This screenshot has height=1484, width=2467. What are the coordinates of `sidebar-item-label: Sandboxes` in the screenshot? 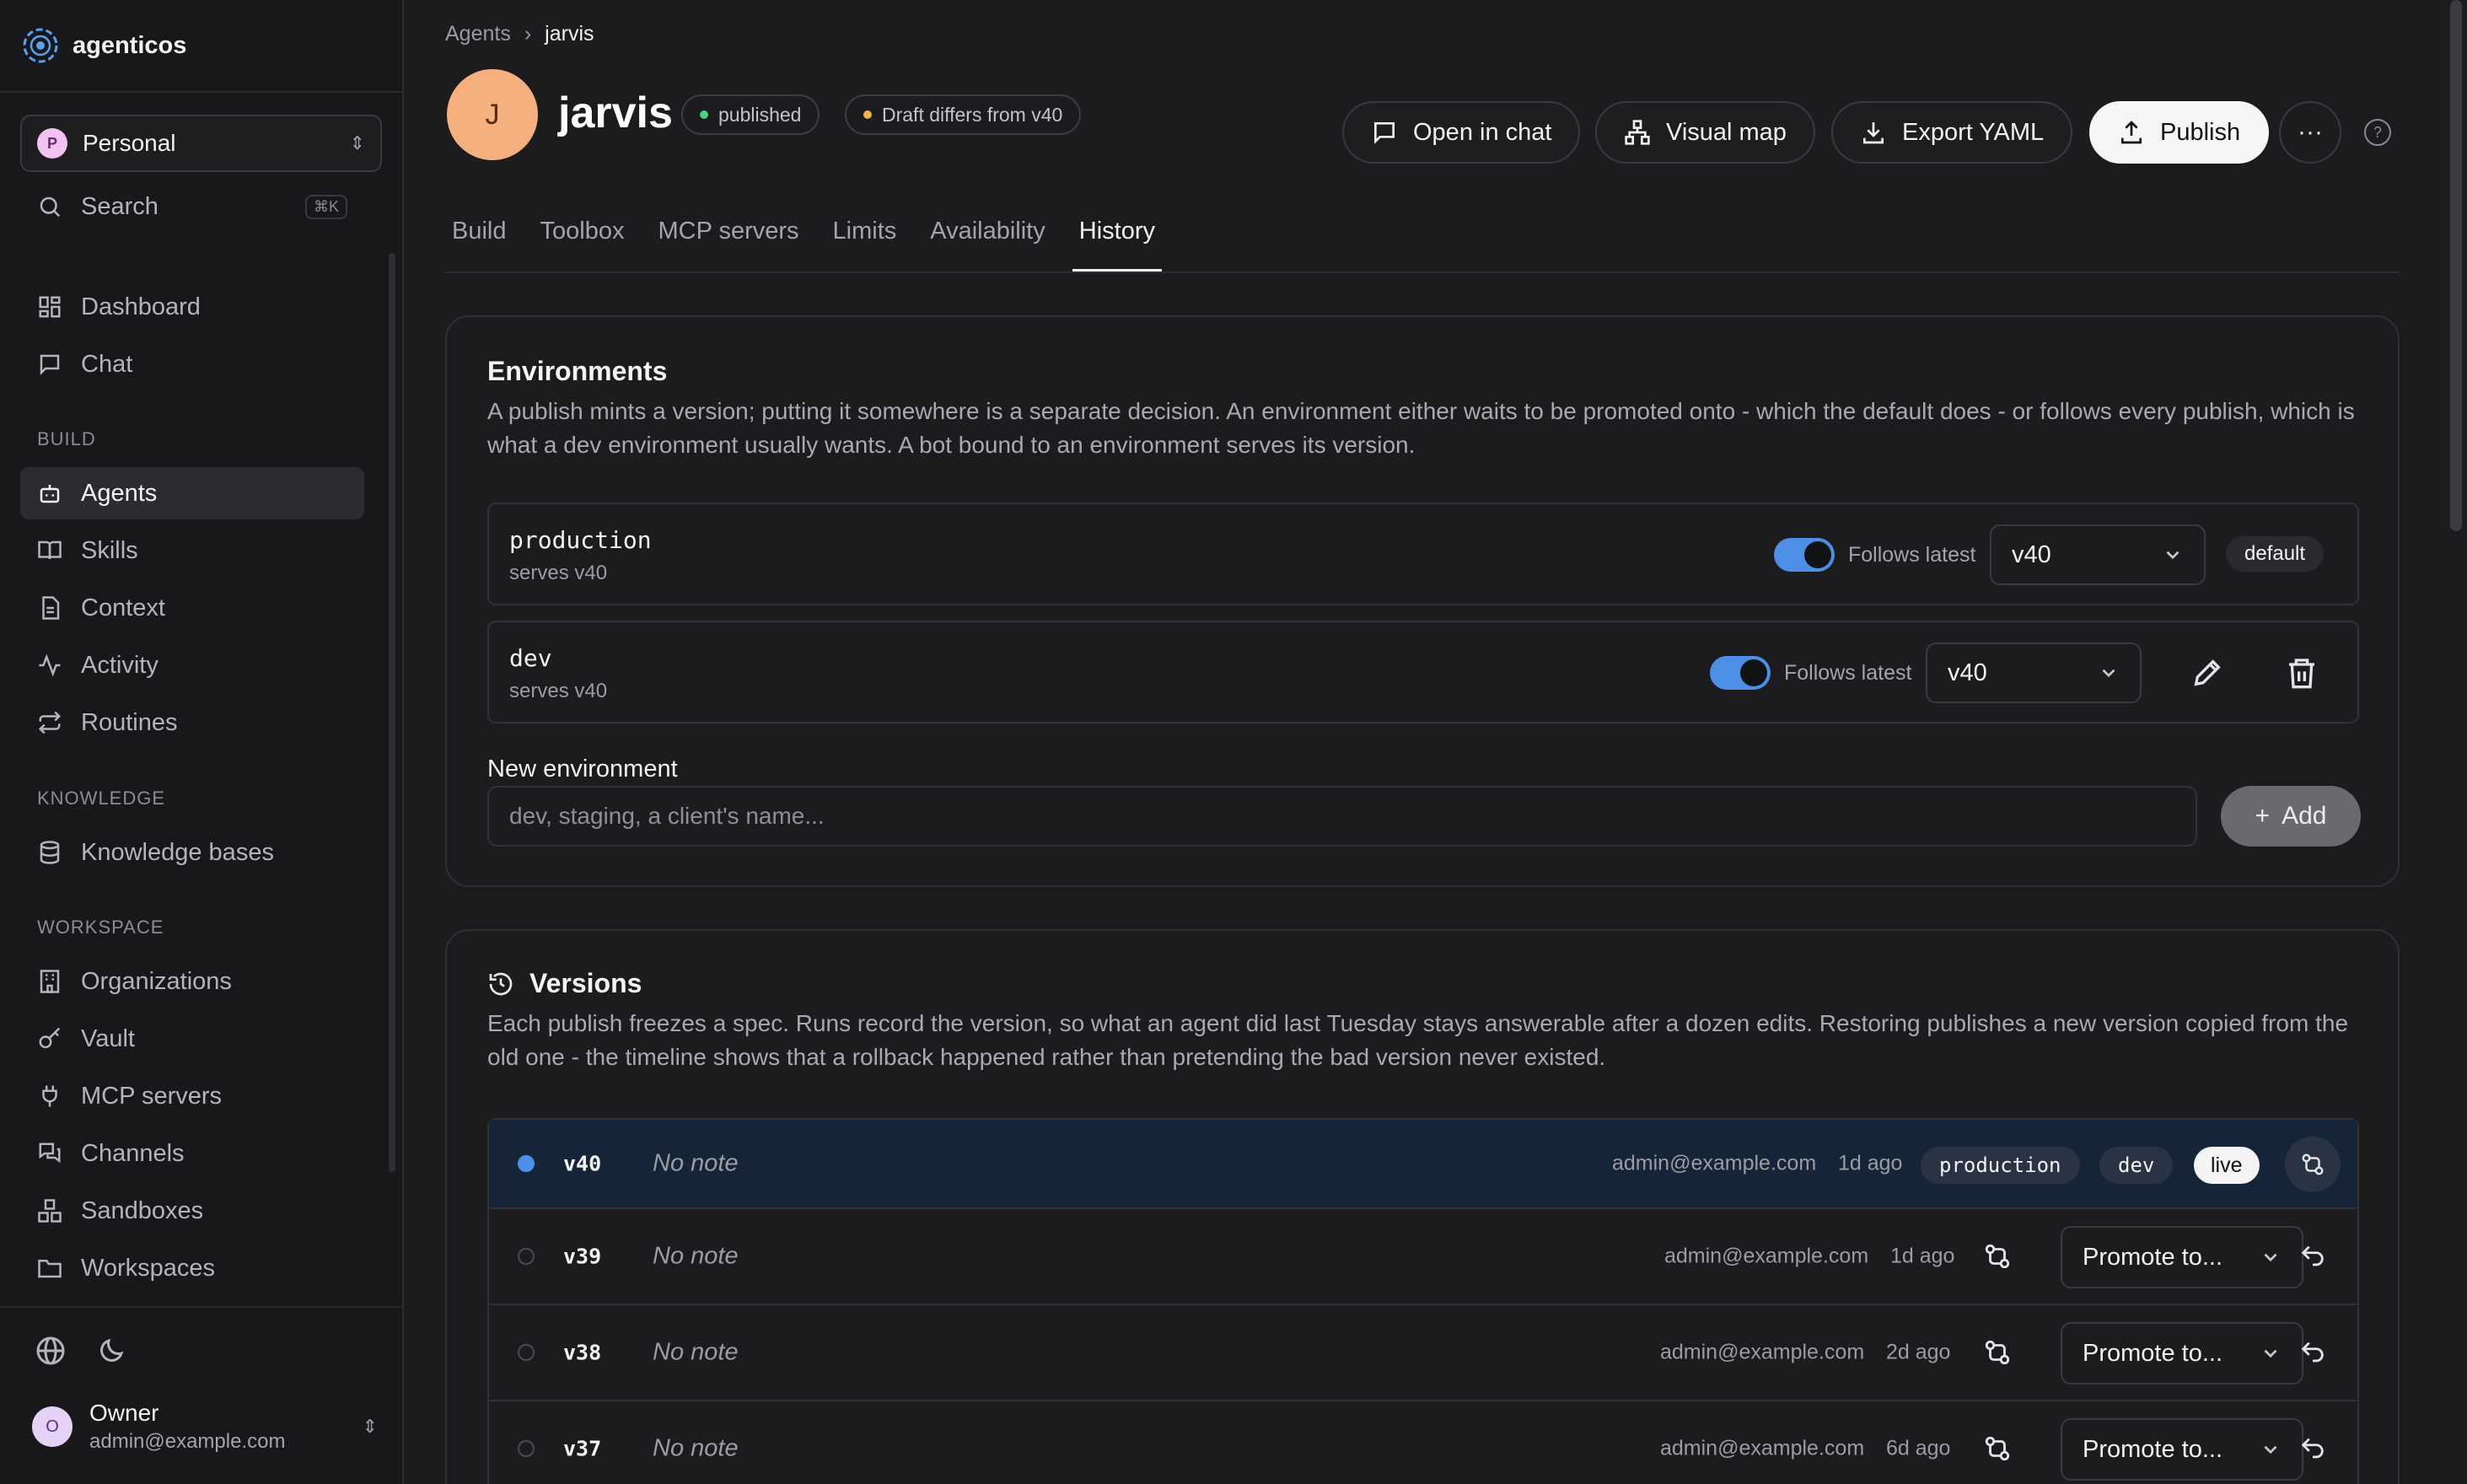 It's located at (142, 1210).